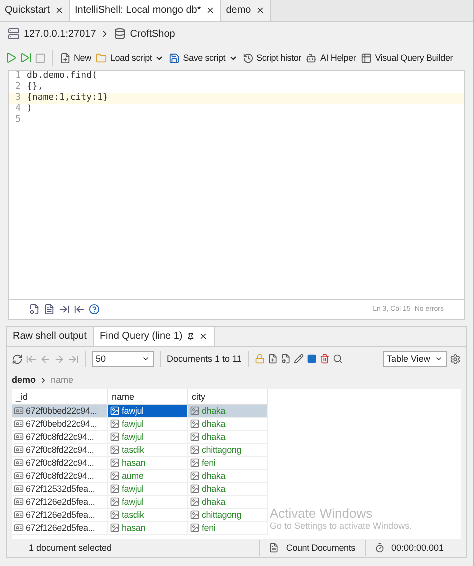 This screenshot has width=474, height=566. What do you see at coordinates (154, 336) in the screenshot?
I see `result-tab: Find Query (line 1)` at bounding box center [154, 336].